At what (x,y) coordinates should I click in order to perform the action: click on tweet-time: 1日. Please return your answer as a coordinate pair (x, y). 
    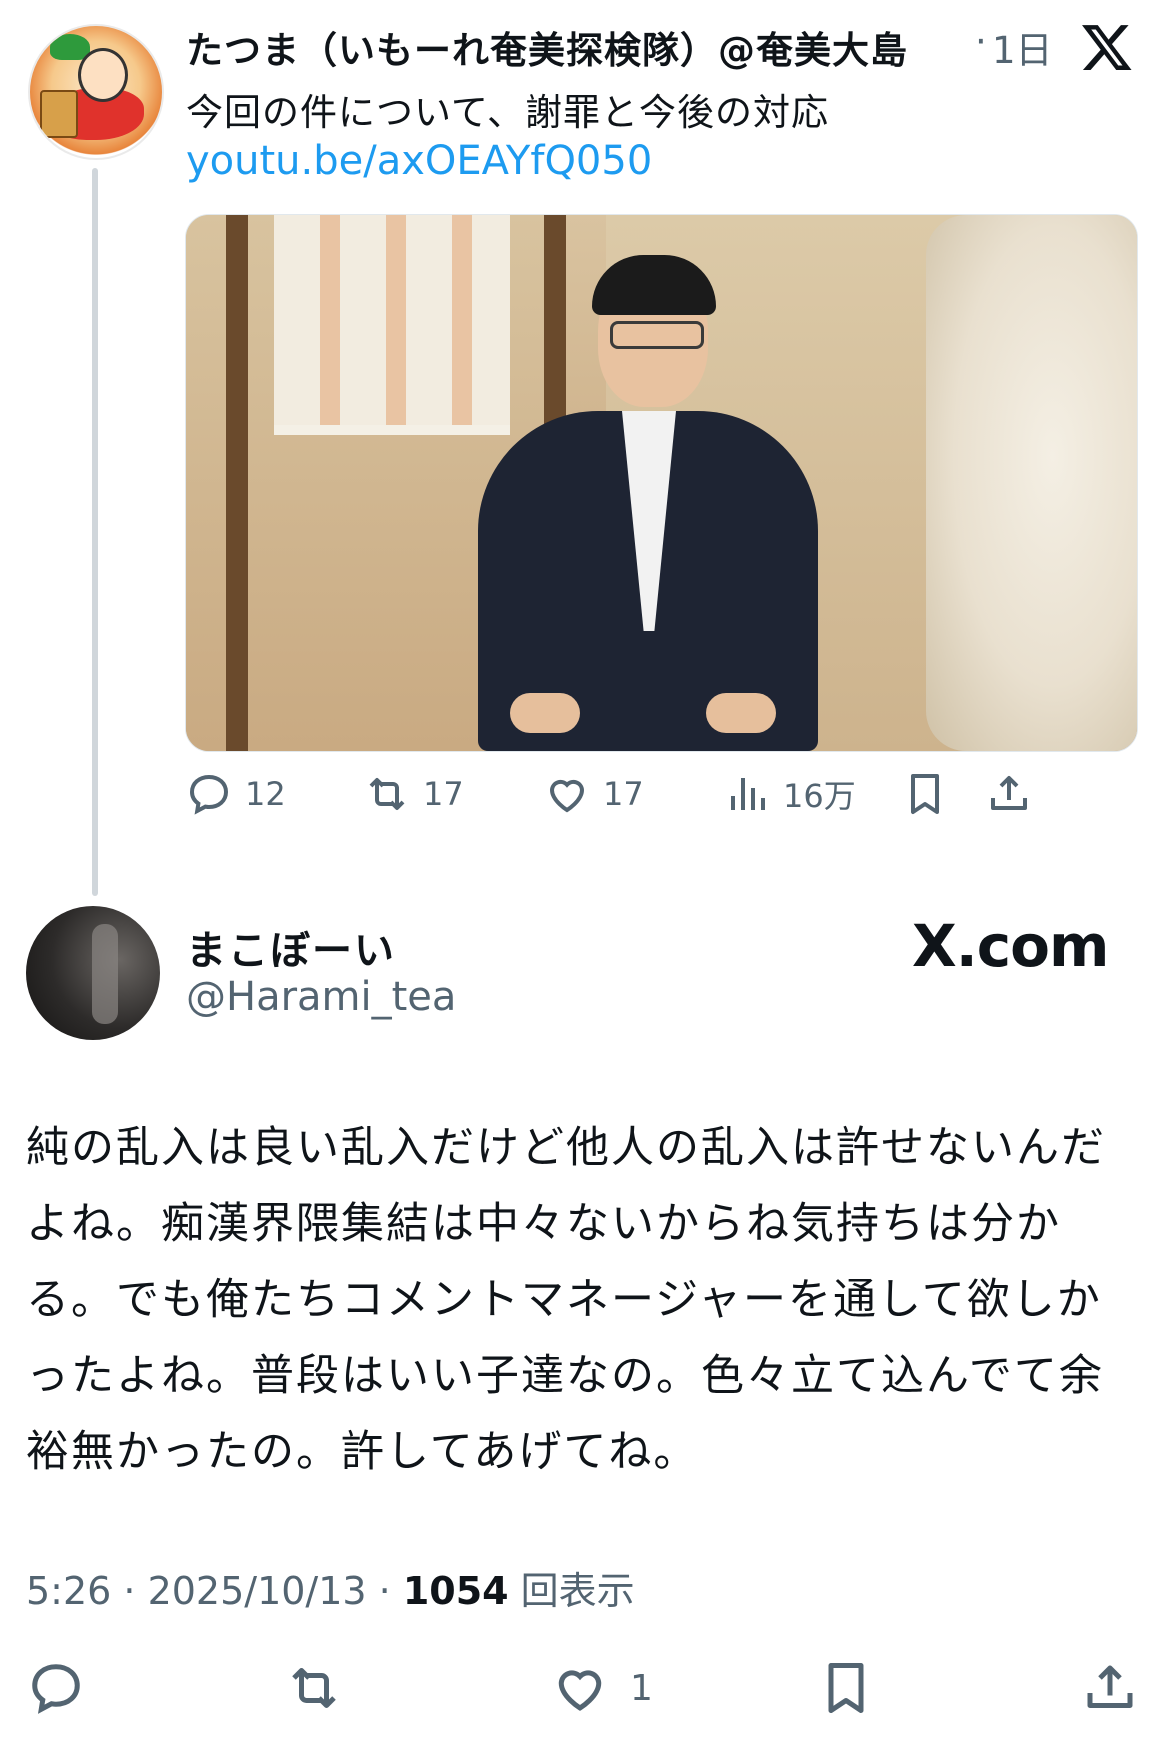
    Looking at the image, I should click on (1022, 47).